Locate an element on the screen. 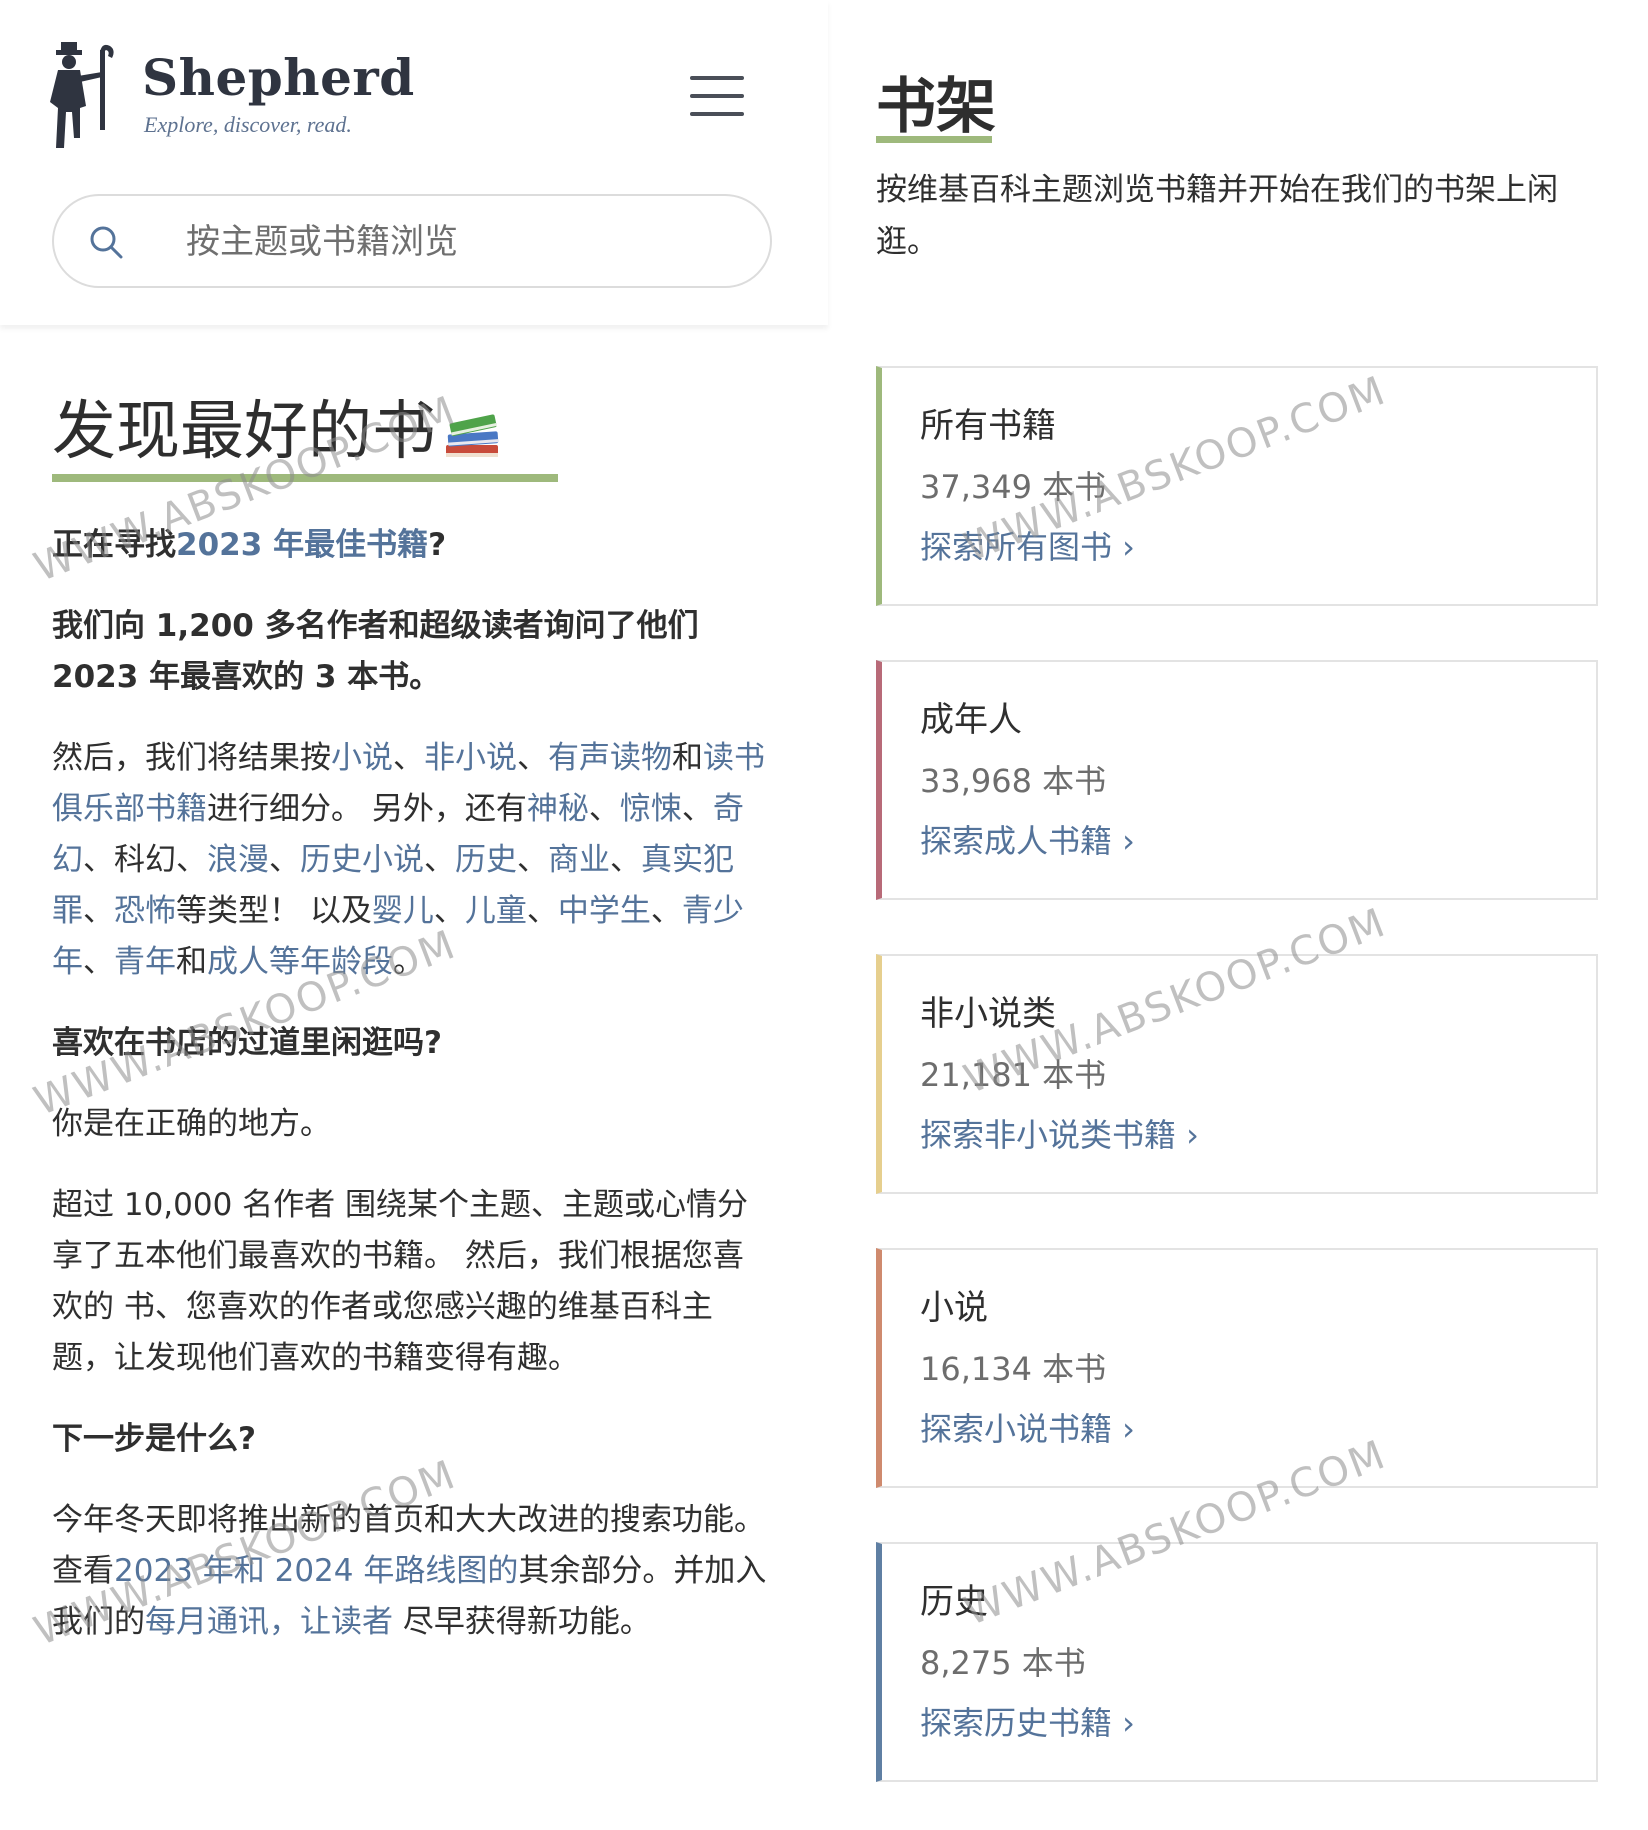  shelf-card-fiction: 小说 16,134 本书 探索小说书籍 › is located at coordinates (1237, 1368).